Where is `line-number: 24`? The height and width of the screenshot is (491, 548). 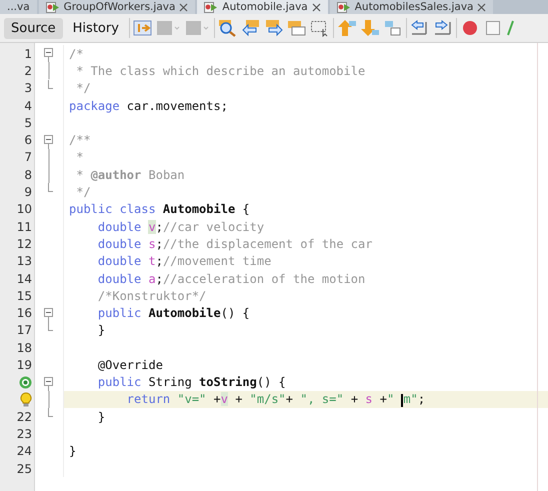
line-number: 24 is located at coordinates (24, 451).